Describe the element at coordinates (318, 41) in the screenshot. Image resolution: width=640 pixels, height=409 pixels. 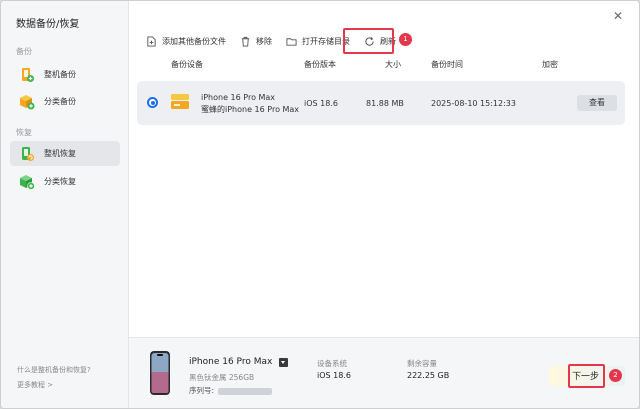
I see `open-directory-button: 打开存储目录` at that location.